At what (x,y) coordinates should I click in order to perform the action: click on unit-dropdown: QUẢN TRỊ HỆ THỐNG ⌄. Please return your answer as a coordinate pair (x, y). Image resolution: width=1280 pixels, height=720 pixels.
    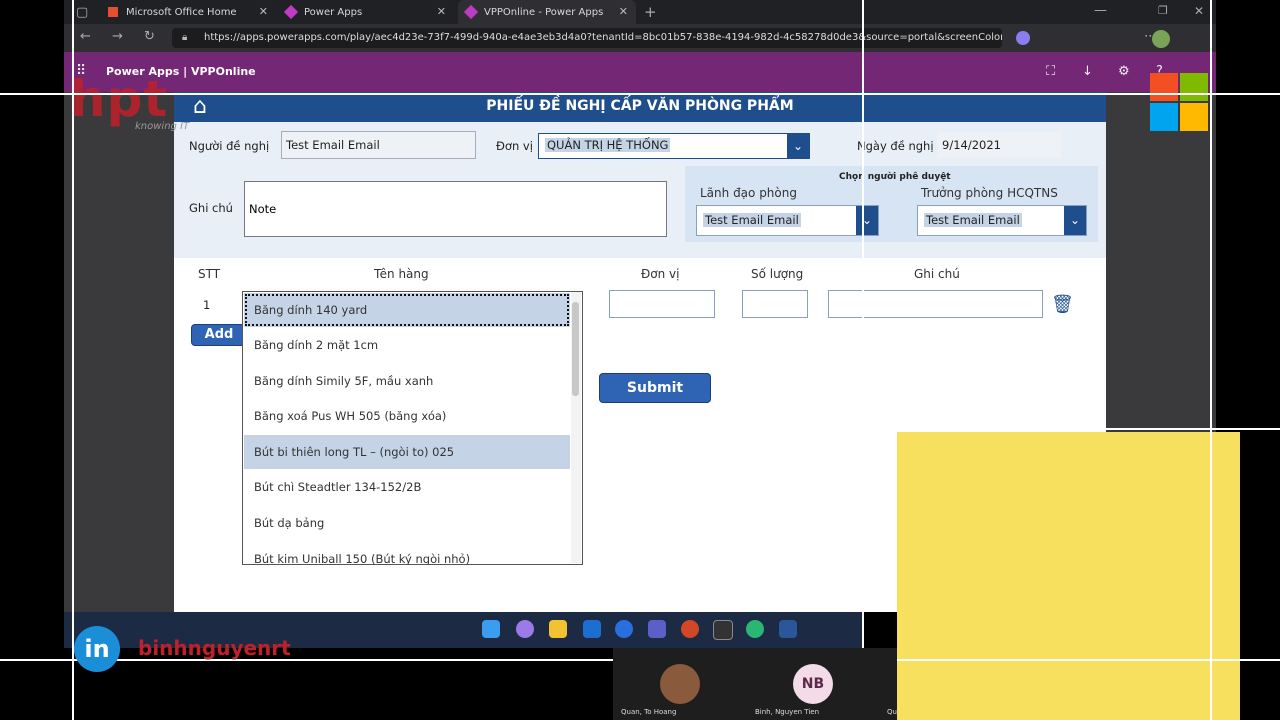
    Looking at the image, I should click on (674, 146).